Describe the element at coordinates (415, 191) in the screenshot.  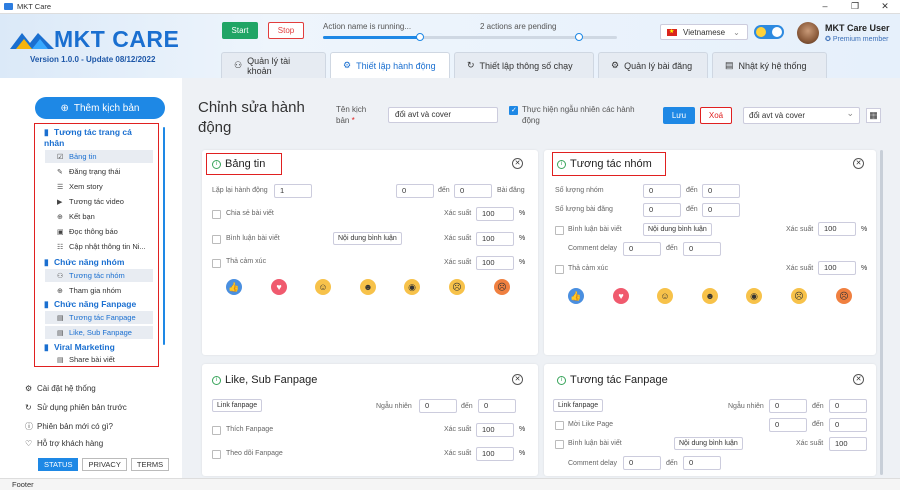
I see `posts-from-input: 0` at that location.